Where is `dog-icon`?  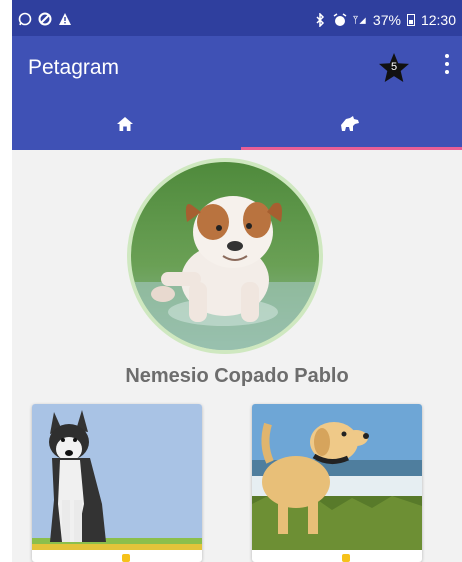 dog-icon is located at coordinates (349, 123).